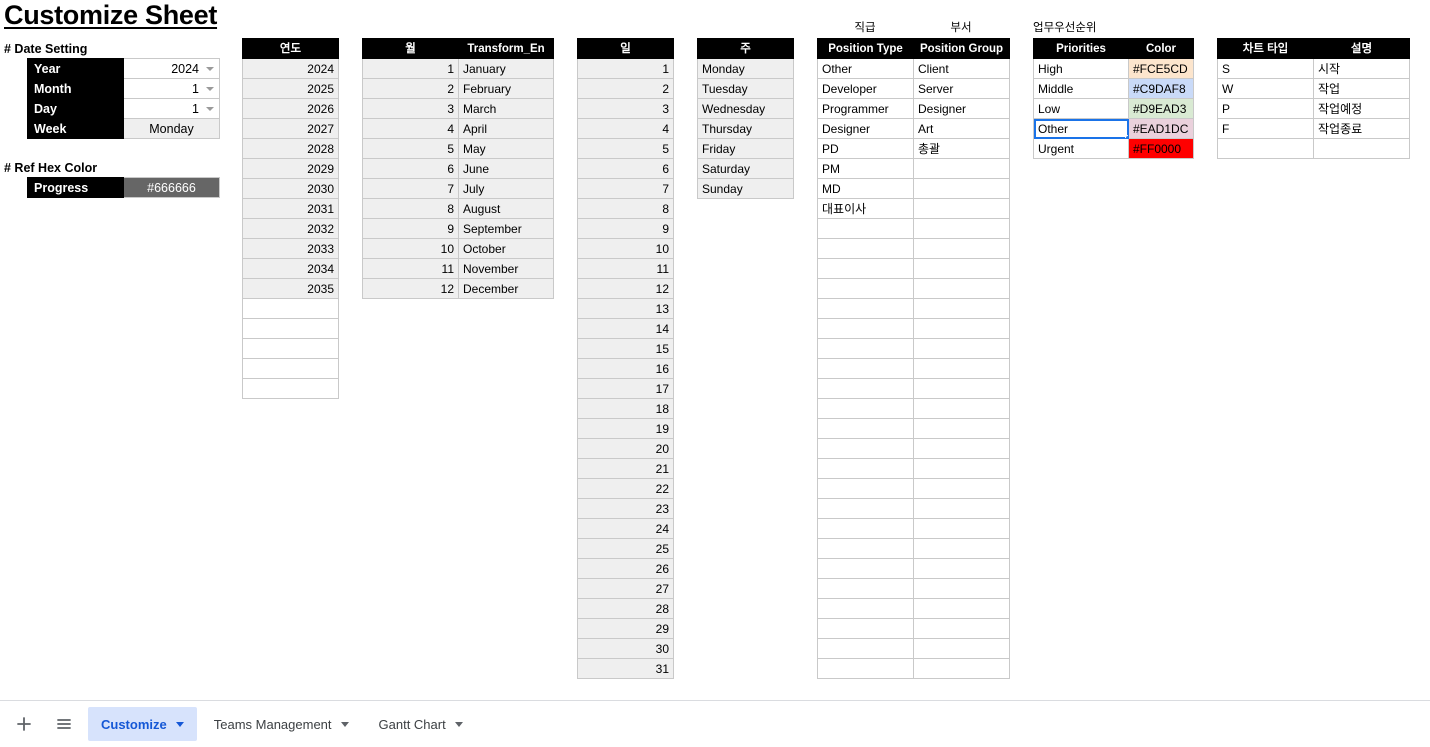 This screenshot has width=1430, height=747. What do you see at coordinates (1081, 68) in the screenshot?
I see `priority-name-cell: High` at bounding box center [1081, 68].